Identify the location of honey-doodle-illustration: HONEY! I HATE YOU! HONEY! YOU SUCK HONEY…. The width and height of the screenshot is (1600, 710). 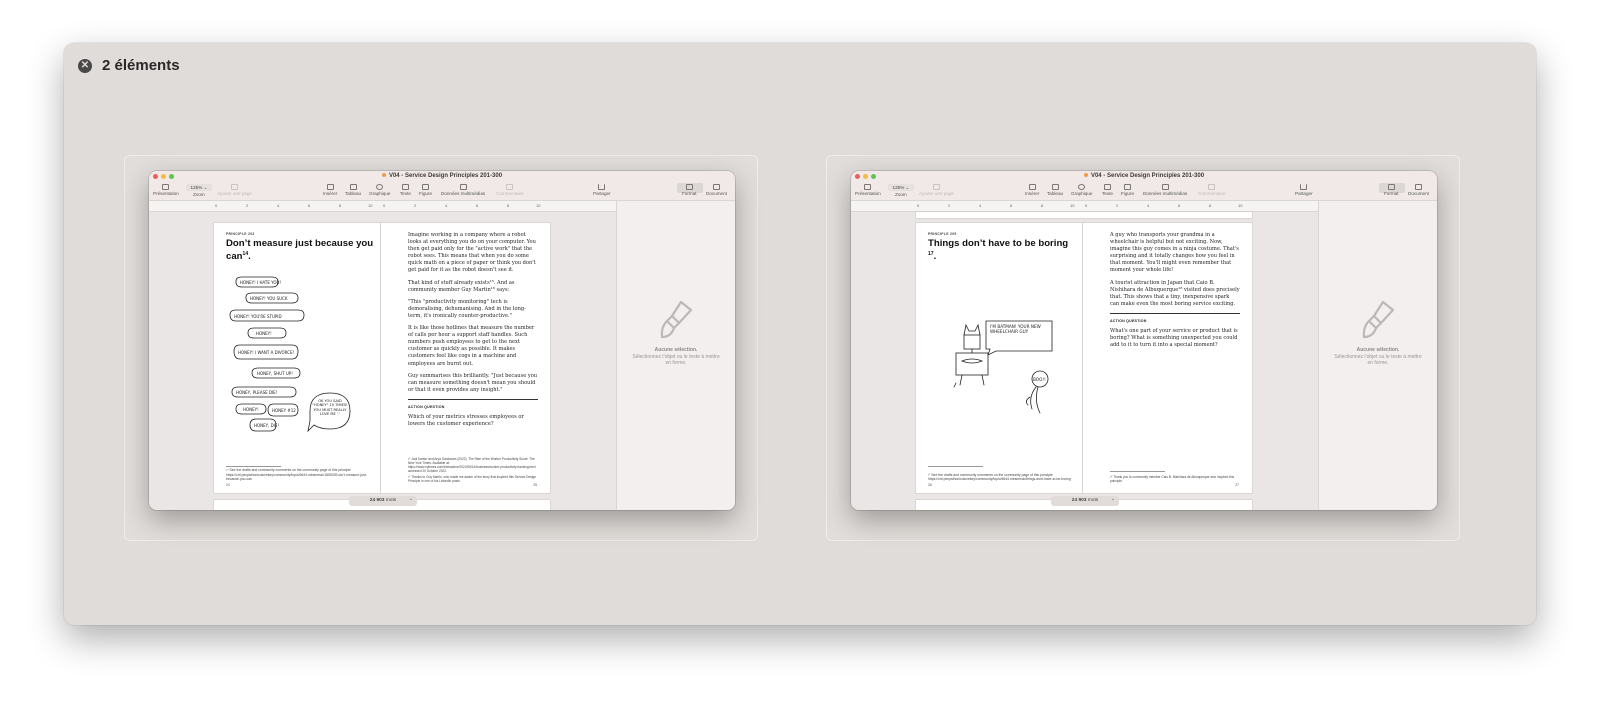
(290, 354).